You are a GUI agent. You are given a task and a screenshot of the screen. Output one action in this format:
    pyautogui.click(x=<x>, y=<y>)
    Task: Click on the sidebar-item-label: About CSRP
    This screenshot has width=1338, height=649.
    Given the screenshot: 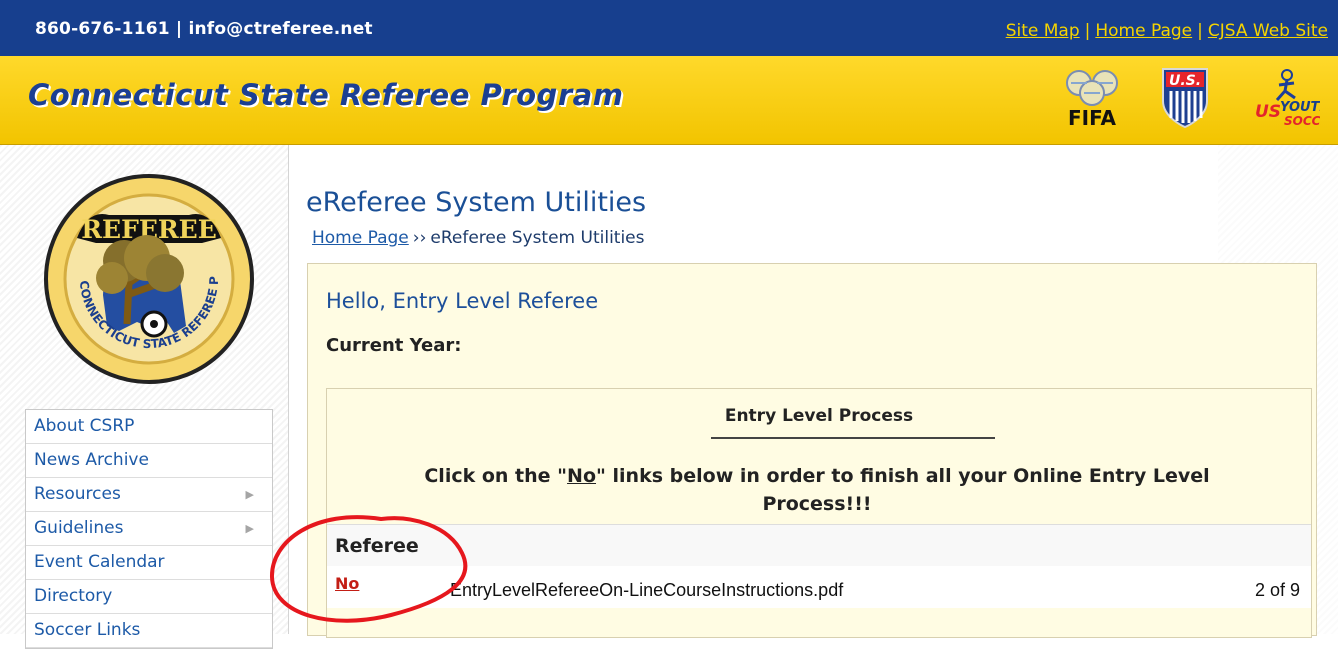 What is the action you would take?
    pyautogui.click(x=84, y=426)
    